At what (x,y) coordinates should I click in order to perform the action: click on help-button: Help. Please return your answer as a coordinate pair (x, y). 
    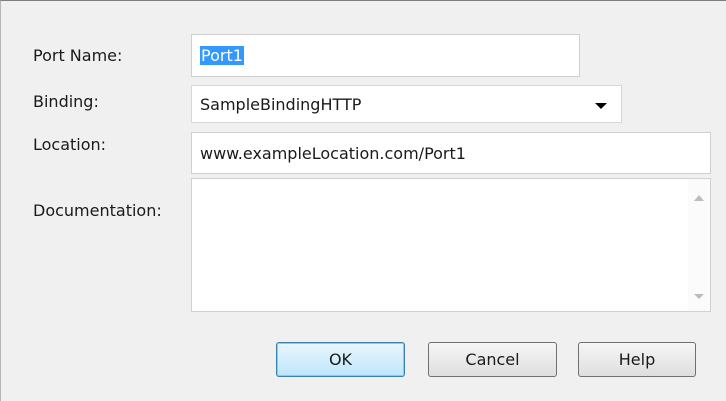
    Looking at the image, I should click on (637, 359).